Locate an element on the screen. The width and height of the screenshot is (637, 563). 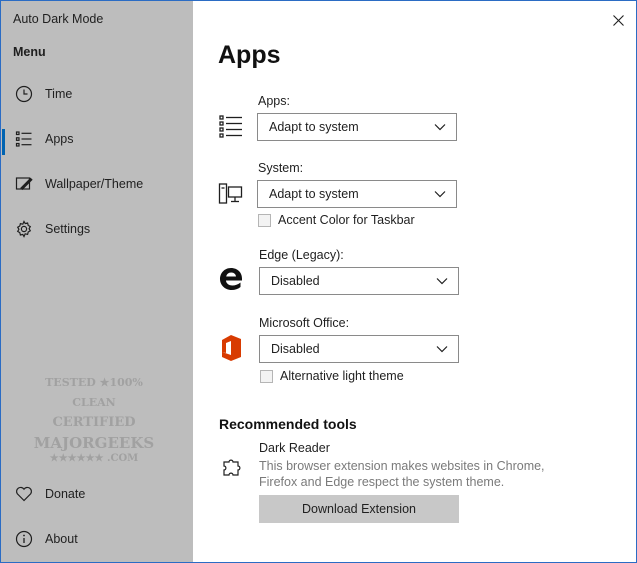
office-label: Microsoft Office: is located at coordinates (304, 323).